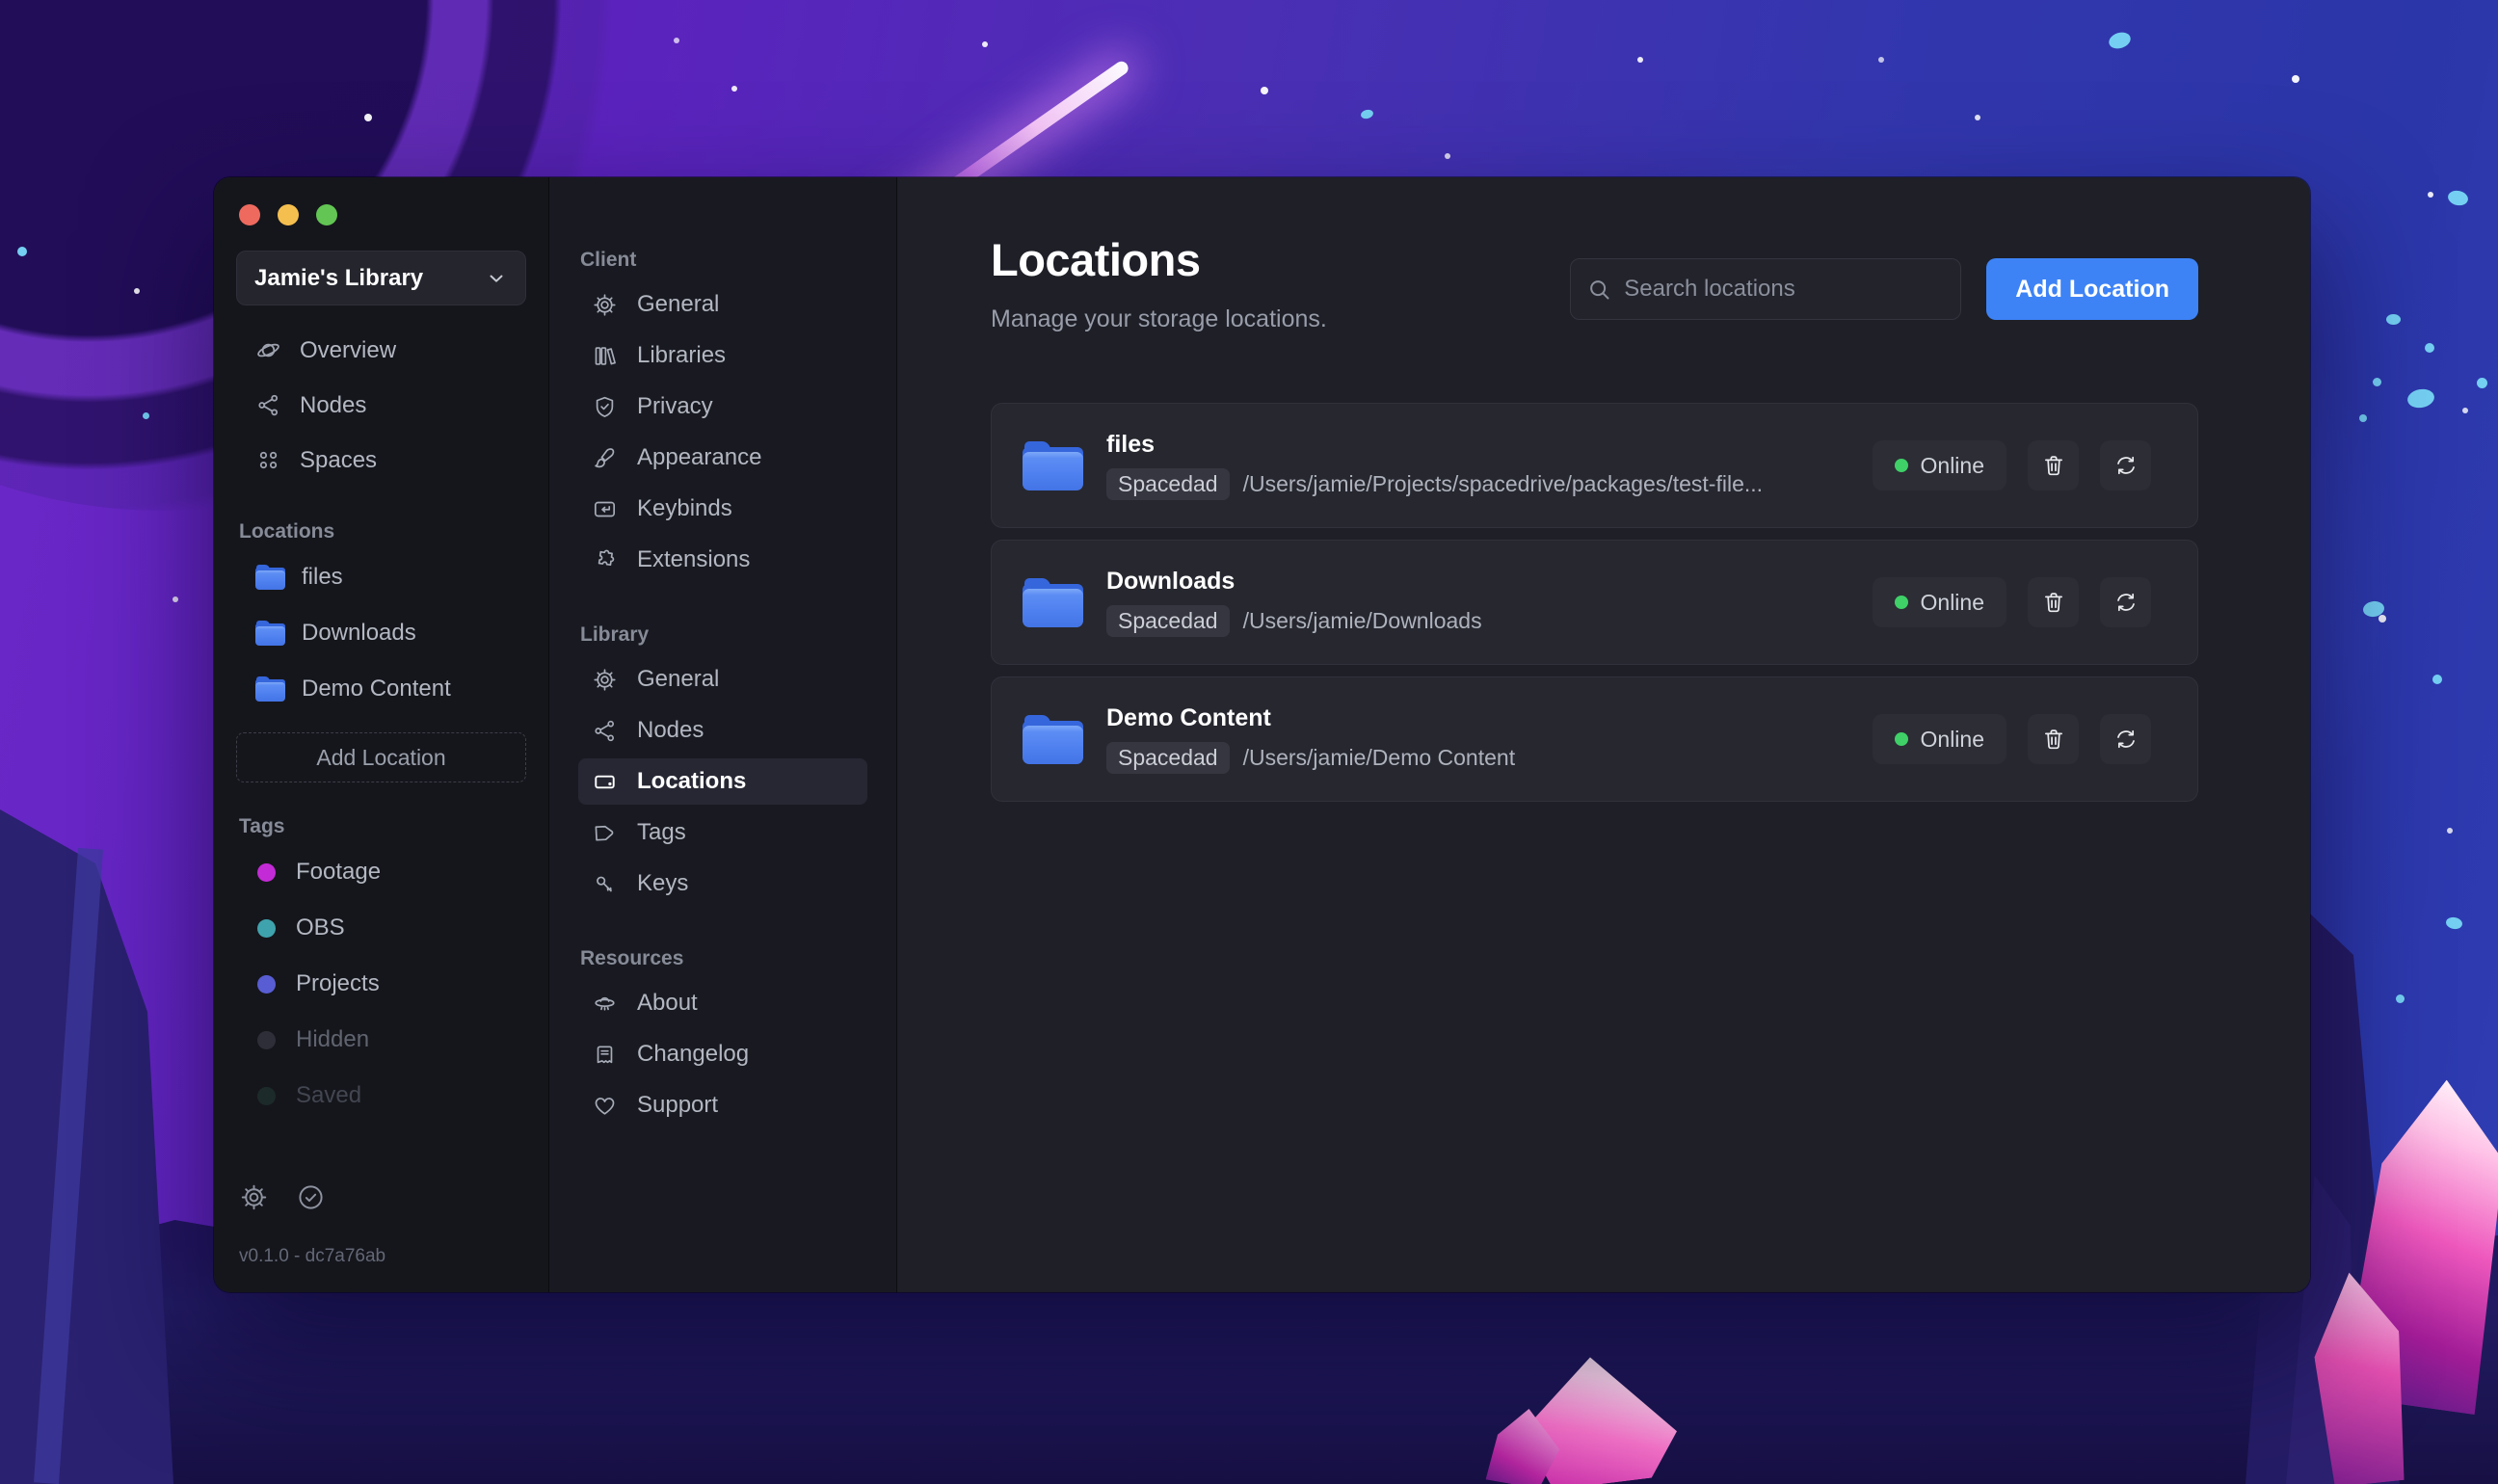 Image resolution: width=2498 pixels, height=1484 pixels. What do you see at coordinates (1785, 289) in the screenshot?
I see `search-input` at bounding box center [1785, 289].